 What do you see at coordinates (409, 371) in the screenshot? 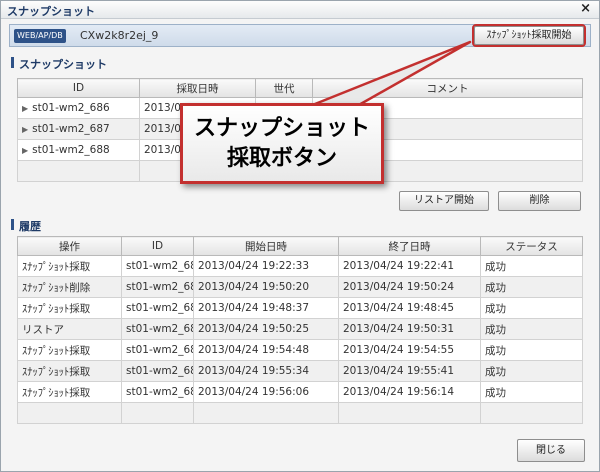
I see `history-end-cell: 2013/04/24 19:55:41` at bounding box center [409, 371].